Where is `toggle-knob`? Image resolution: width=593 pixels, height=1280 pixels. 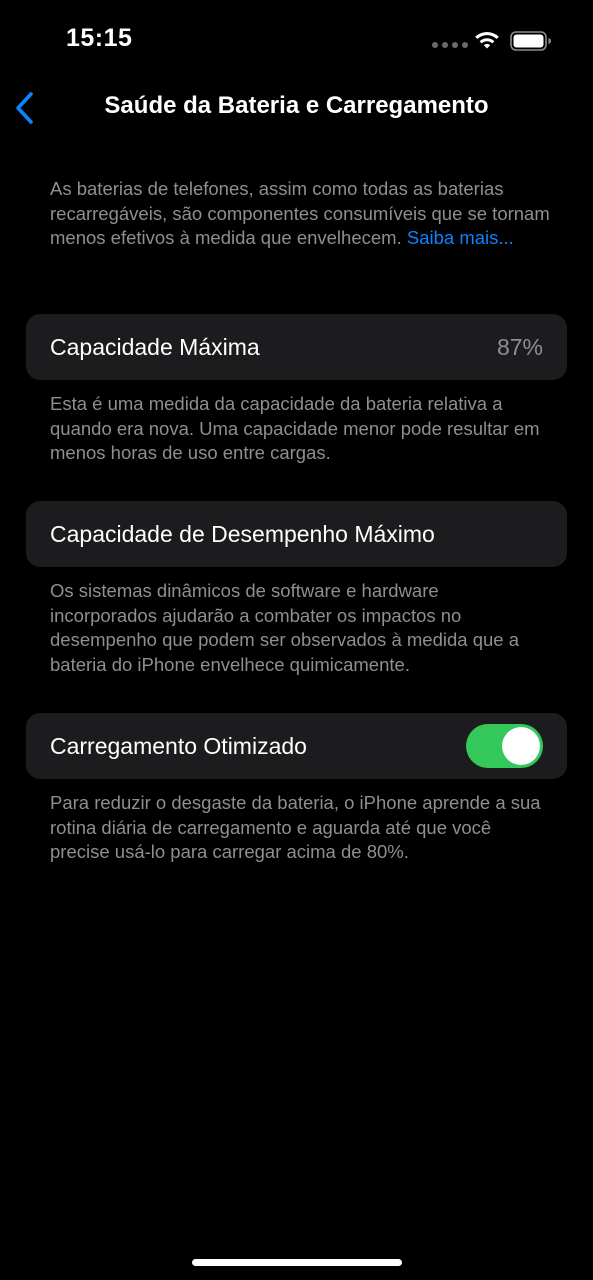 toggle-knob is located at coordinates (521, 746).